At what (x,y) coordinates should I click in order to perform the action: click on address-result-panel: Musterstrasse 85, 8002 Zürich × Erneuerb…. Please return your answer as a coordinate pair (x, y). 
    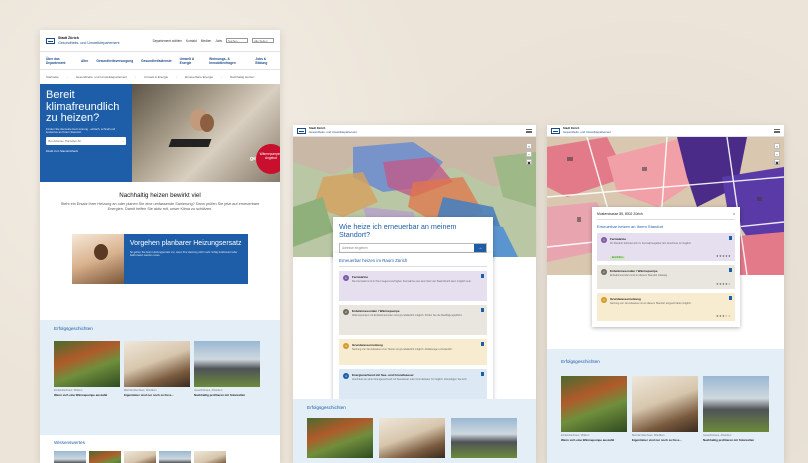
    Looking at the image, I should click on (666, 267).